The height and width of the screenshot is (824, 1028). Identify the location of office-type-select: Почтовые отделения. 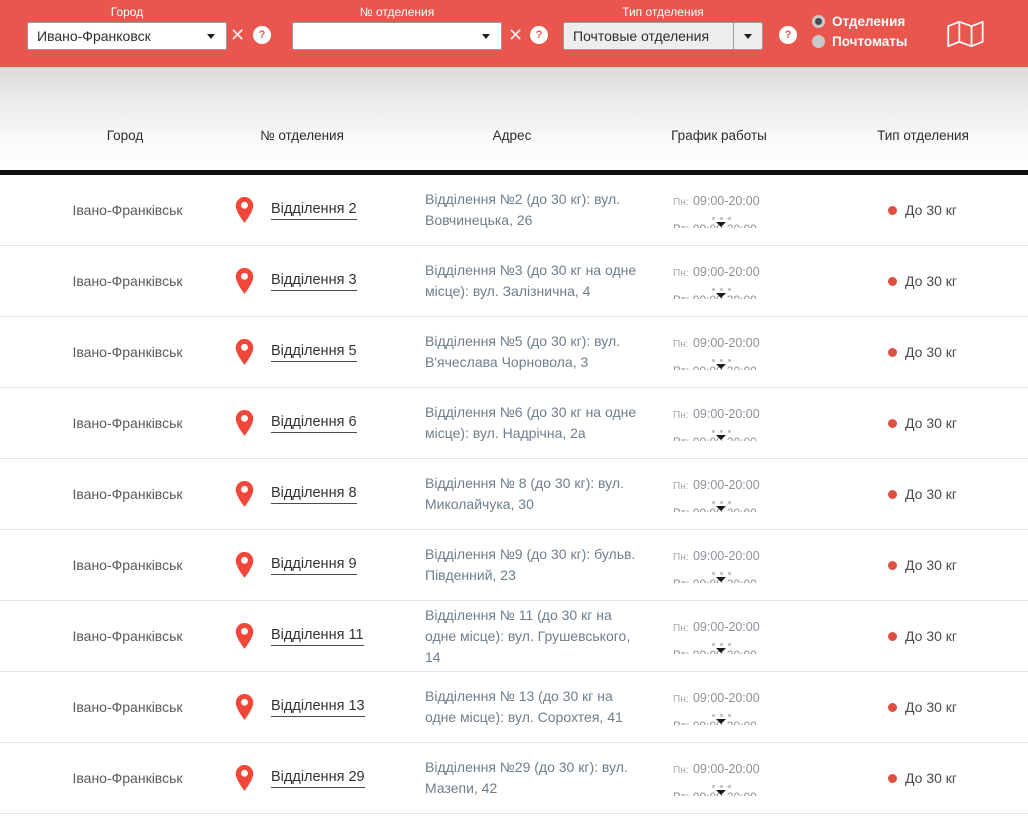
(663, 36).